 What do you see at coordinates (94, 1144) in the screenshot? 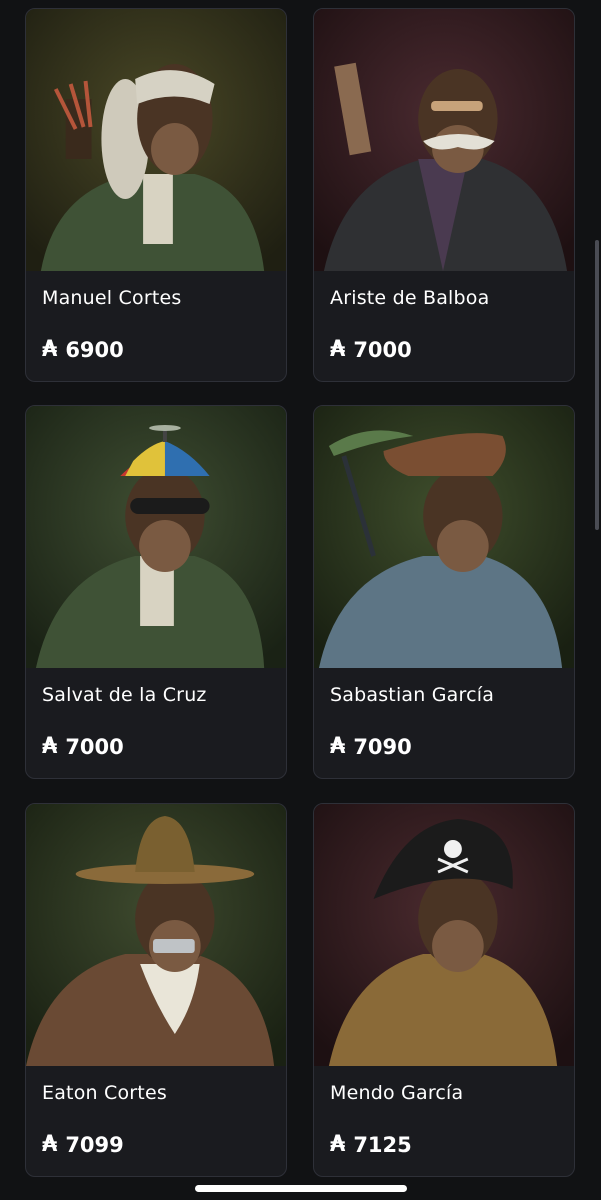
I see `price-value: 7099` at bounding box center [94, 1144].